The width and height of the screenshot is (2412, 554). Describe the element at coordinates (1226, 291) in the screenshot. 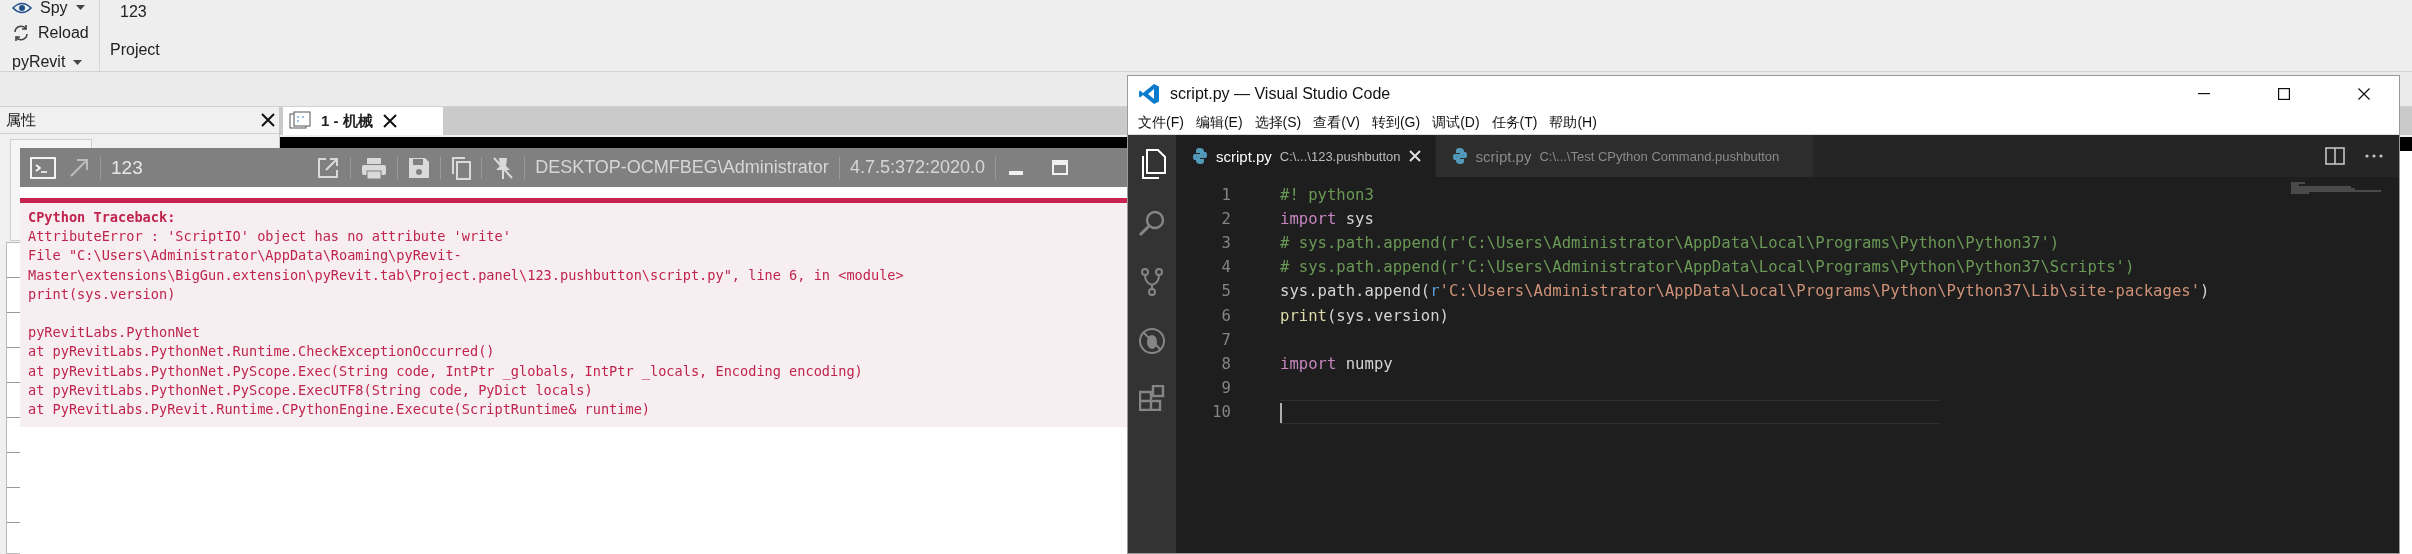

I see `line-number: 5` at that location.